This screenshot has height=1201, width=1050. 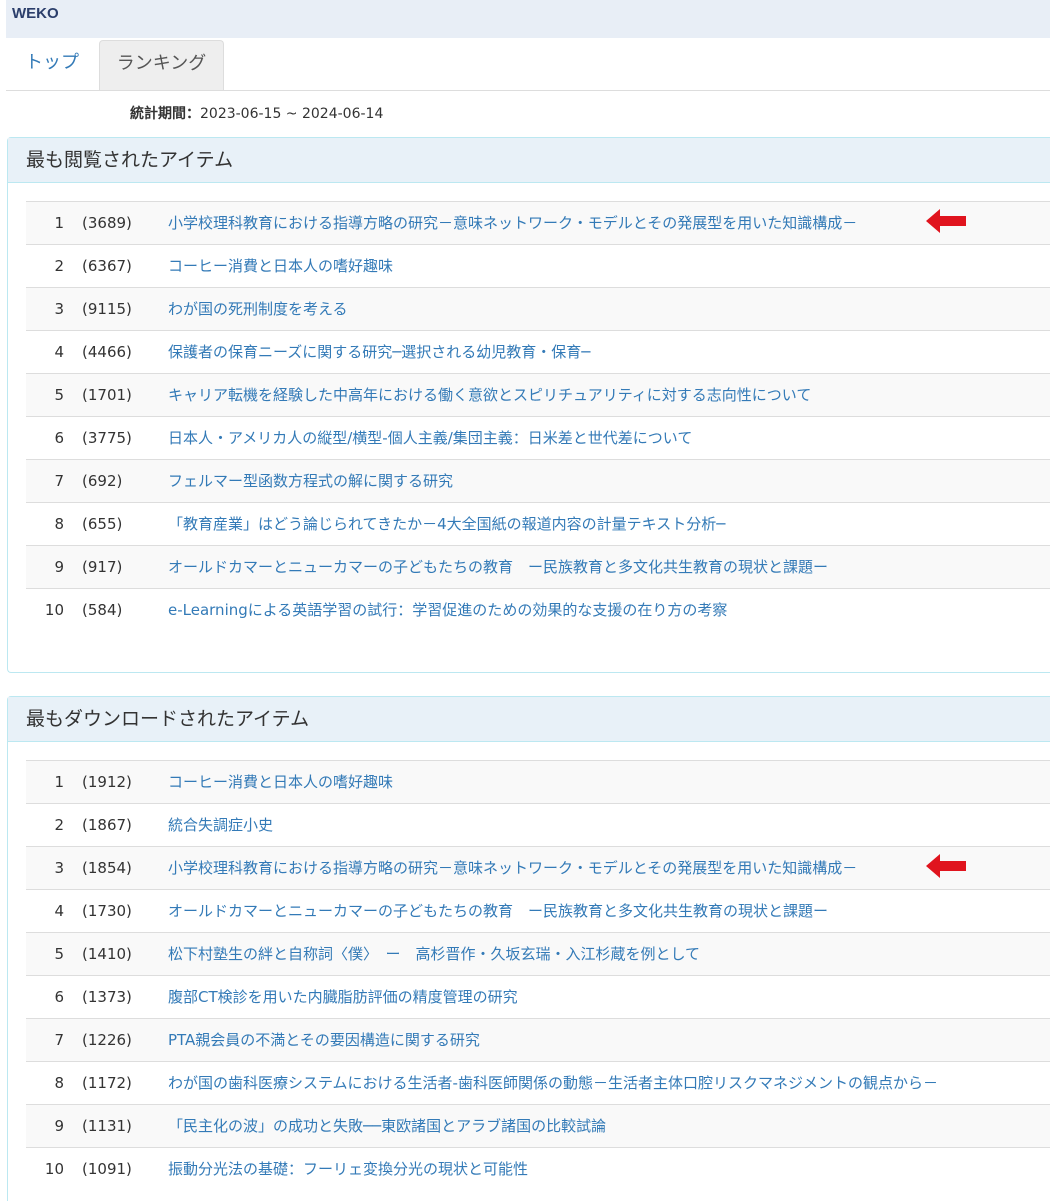 I want to click on stats-period-value: 2023-06-15 ~ 2024-06-14, so click(x=292, y=114).